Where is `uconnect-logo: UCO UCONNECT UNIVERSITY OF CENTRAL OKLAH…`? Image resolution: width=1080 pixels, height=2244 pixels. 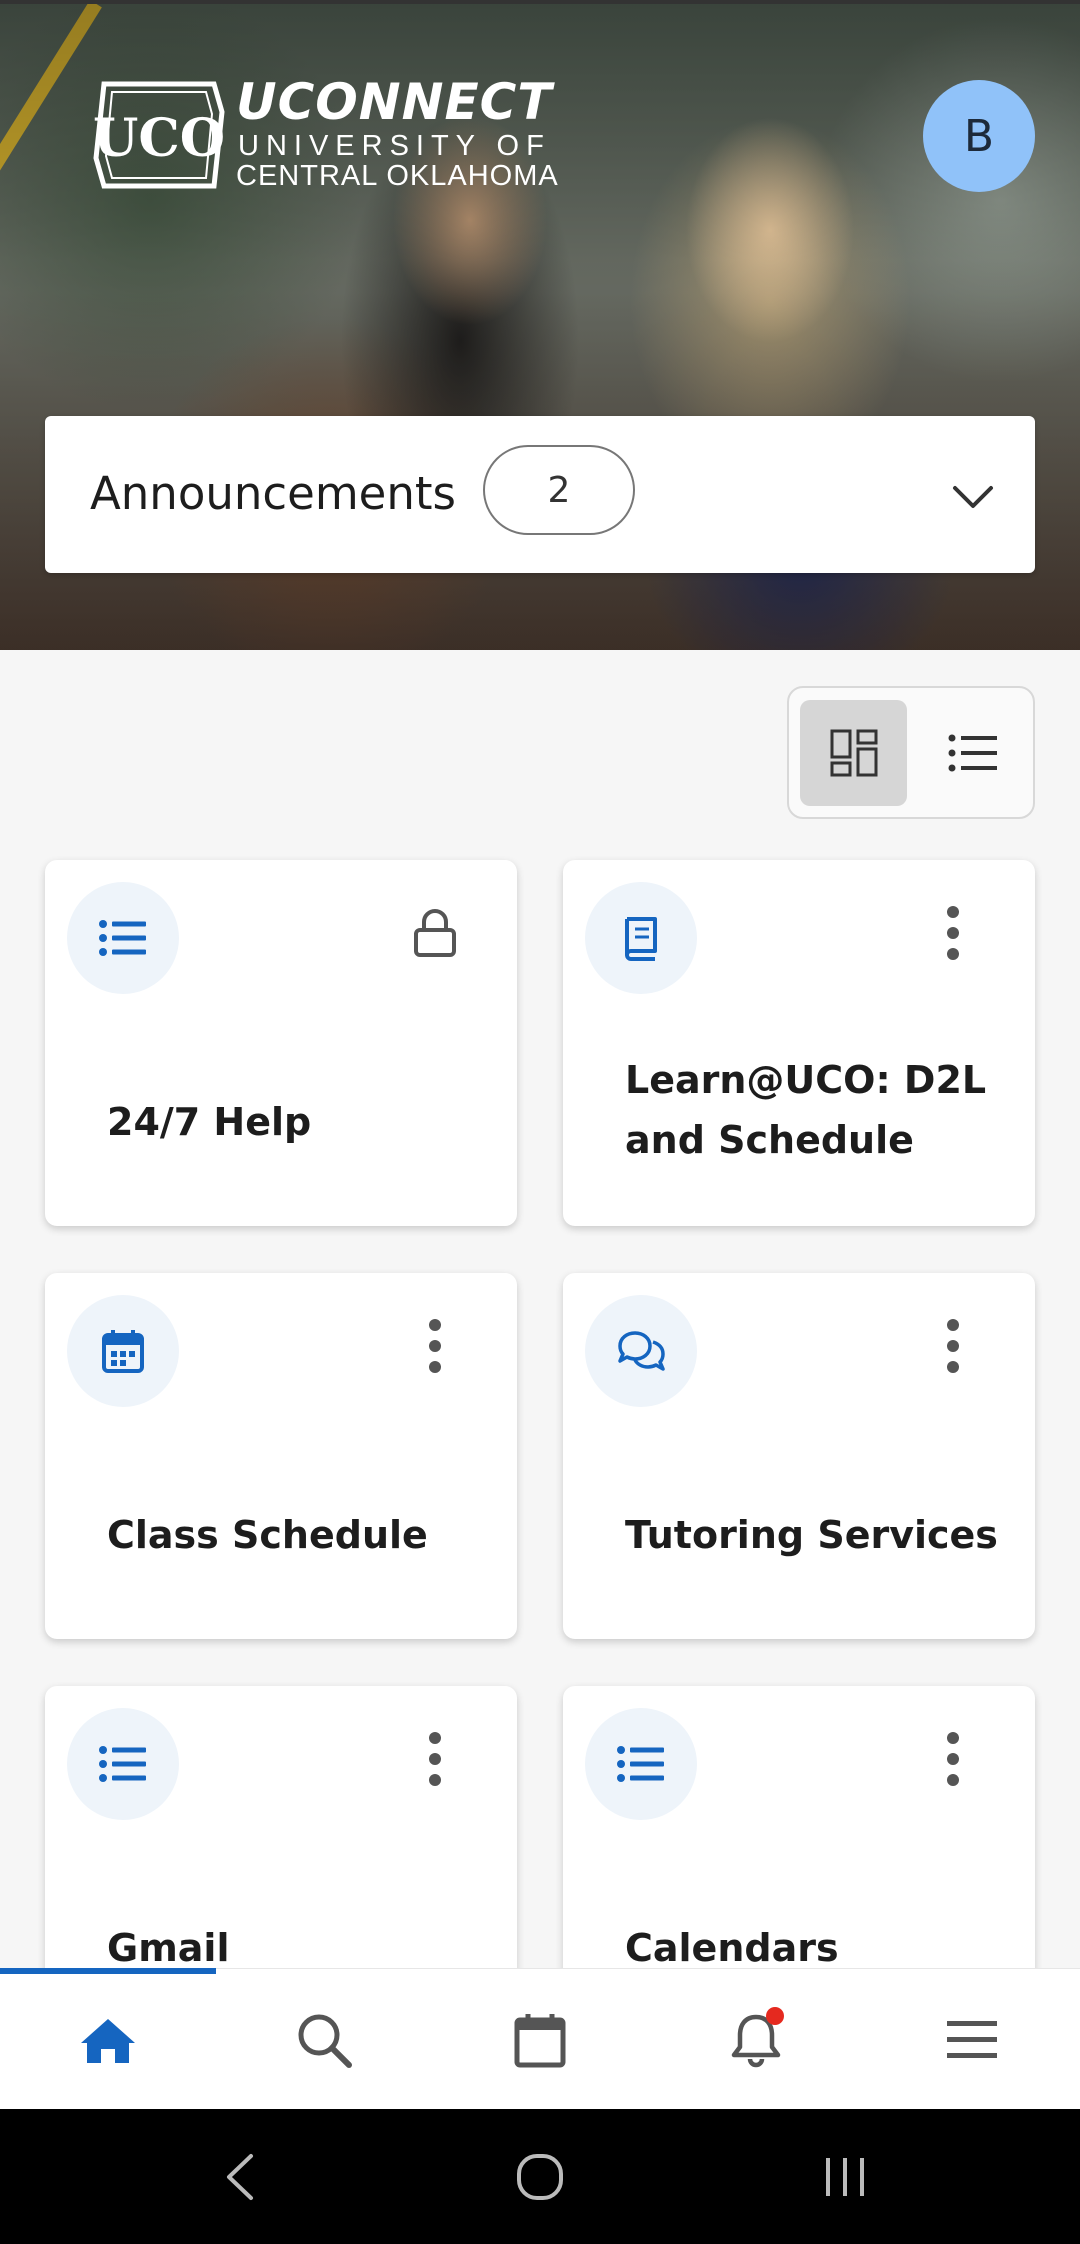
uconnect-logo: UCO UCONNECT UNIVERSITY OF CENTRAL OKLAH… is located at coordinates (330, 137).